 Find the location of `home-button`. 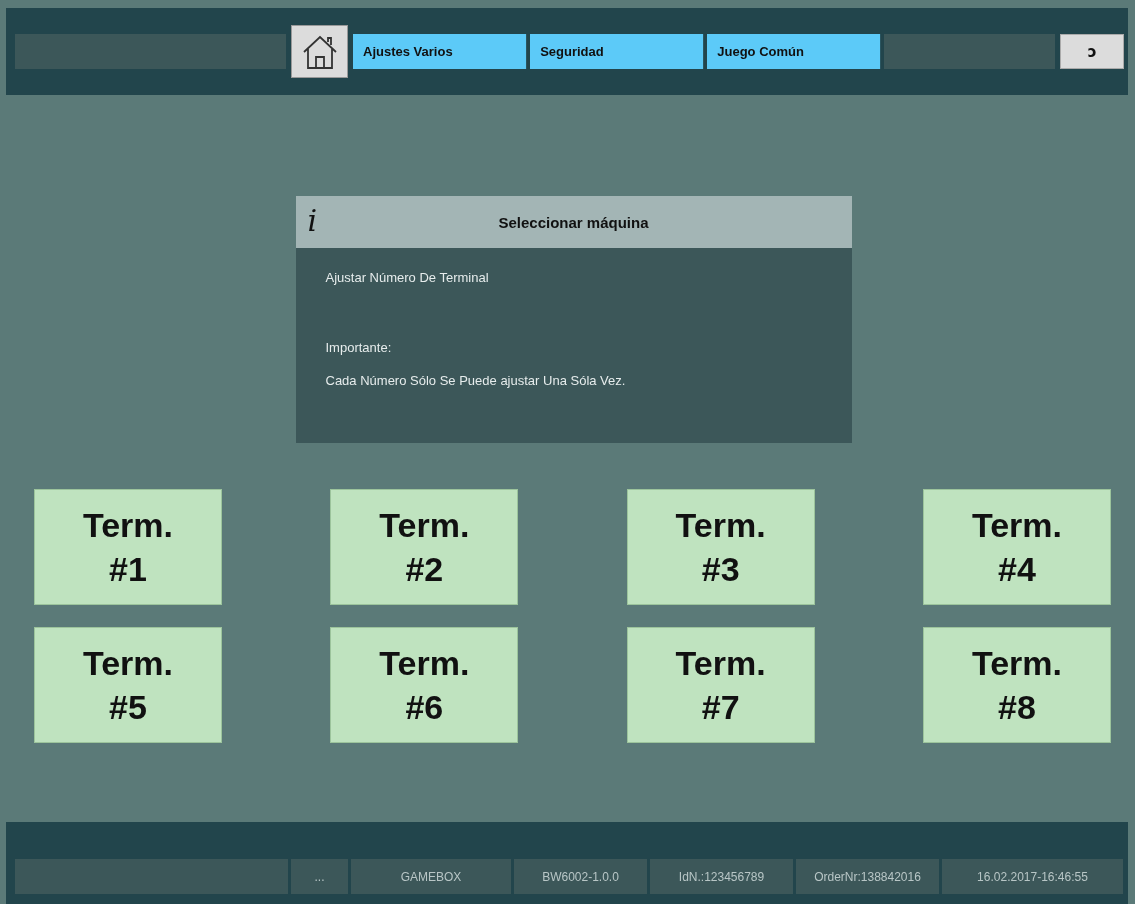

home-button is located at coordinates (320, 51).